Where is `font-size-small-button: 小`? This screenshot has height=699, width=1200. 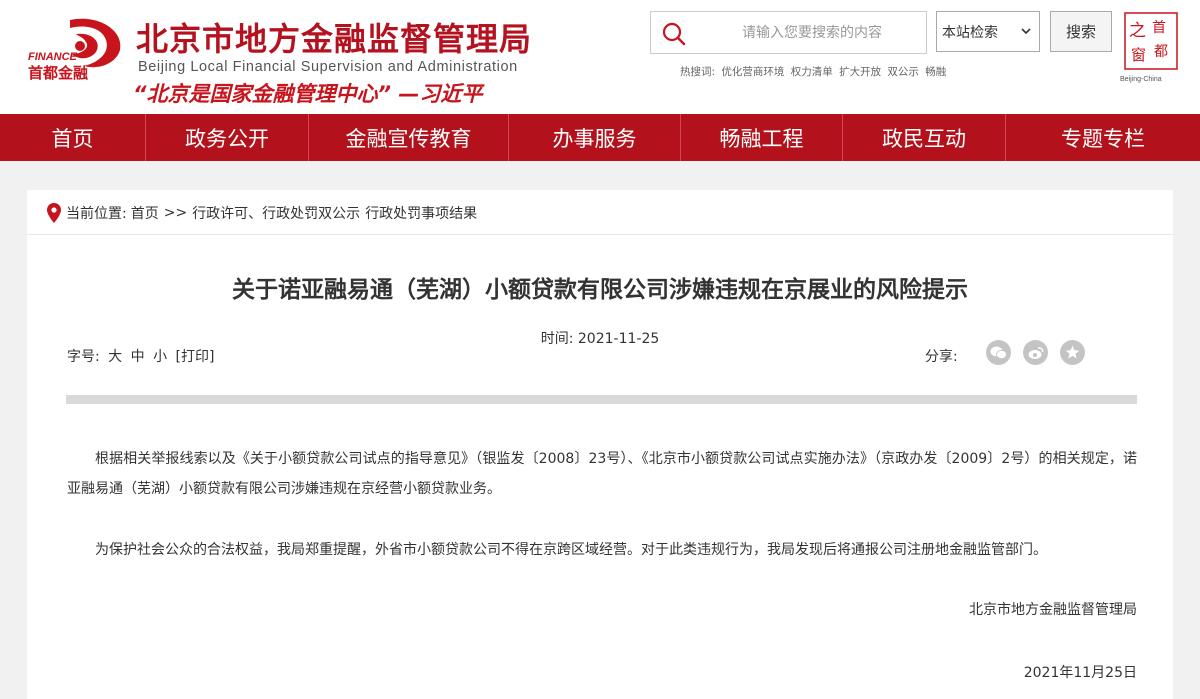
font-size-small-button: 小 is located at coordinates (160, 357).